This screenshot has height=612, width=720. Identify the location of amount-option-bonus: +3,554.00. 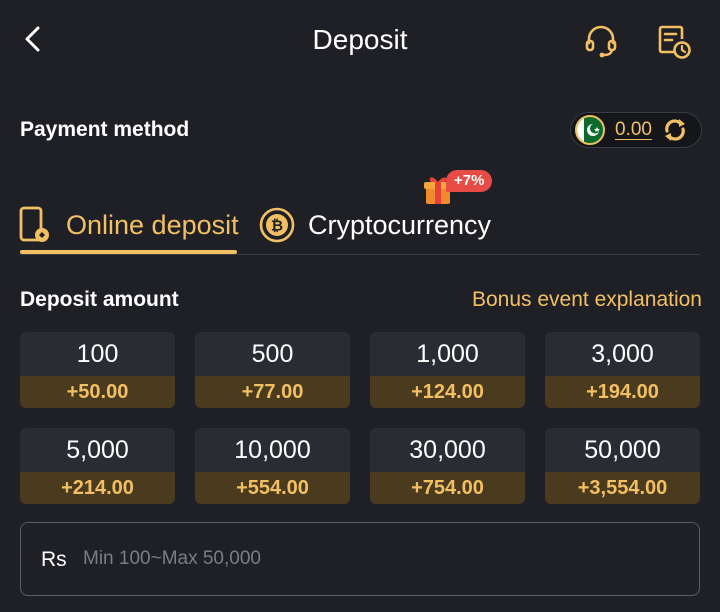
(622, 488).